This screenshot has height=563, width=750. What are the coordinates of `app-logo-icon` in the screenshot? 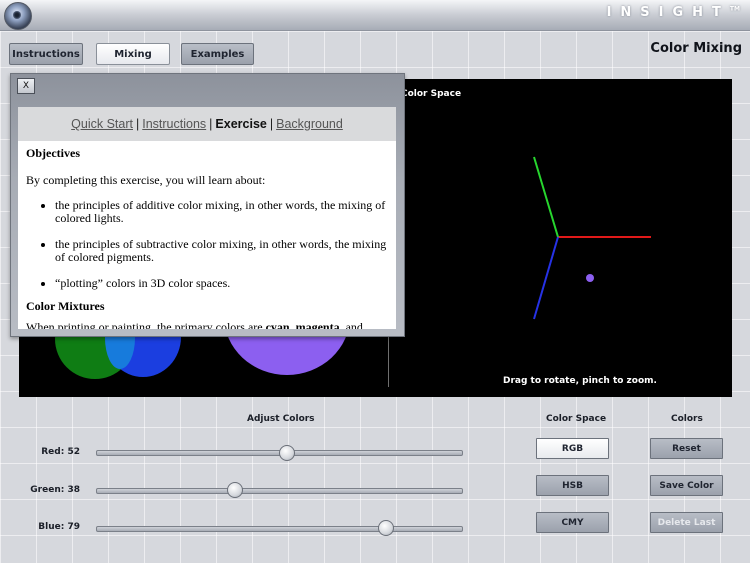 It's located at (18, 16).